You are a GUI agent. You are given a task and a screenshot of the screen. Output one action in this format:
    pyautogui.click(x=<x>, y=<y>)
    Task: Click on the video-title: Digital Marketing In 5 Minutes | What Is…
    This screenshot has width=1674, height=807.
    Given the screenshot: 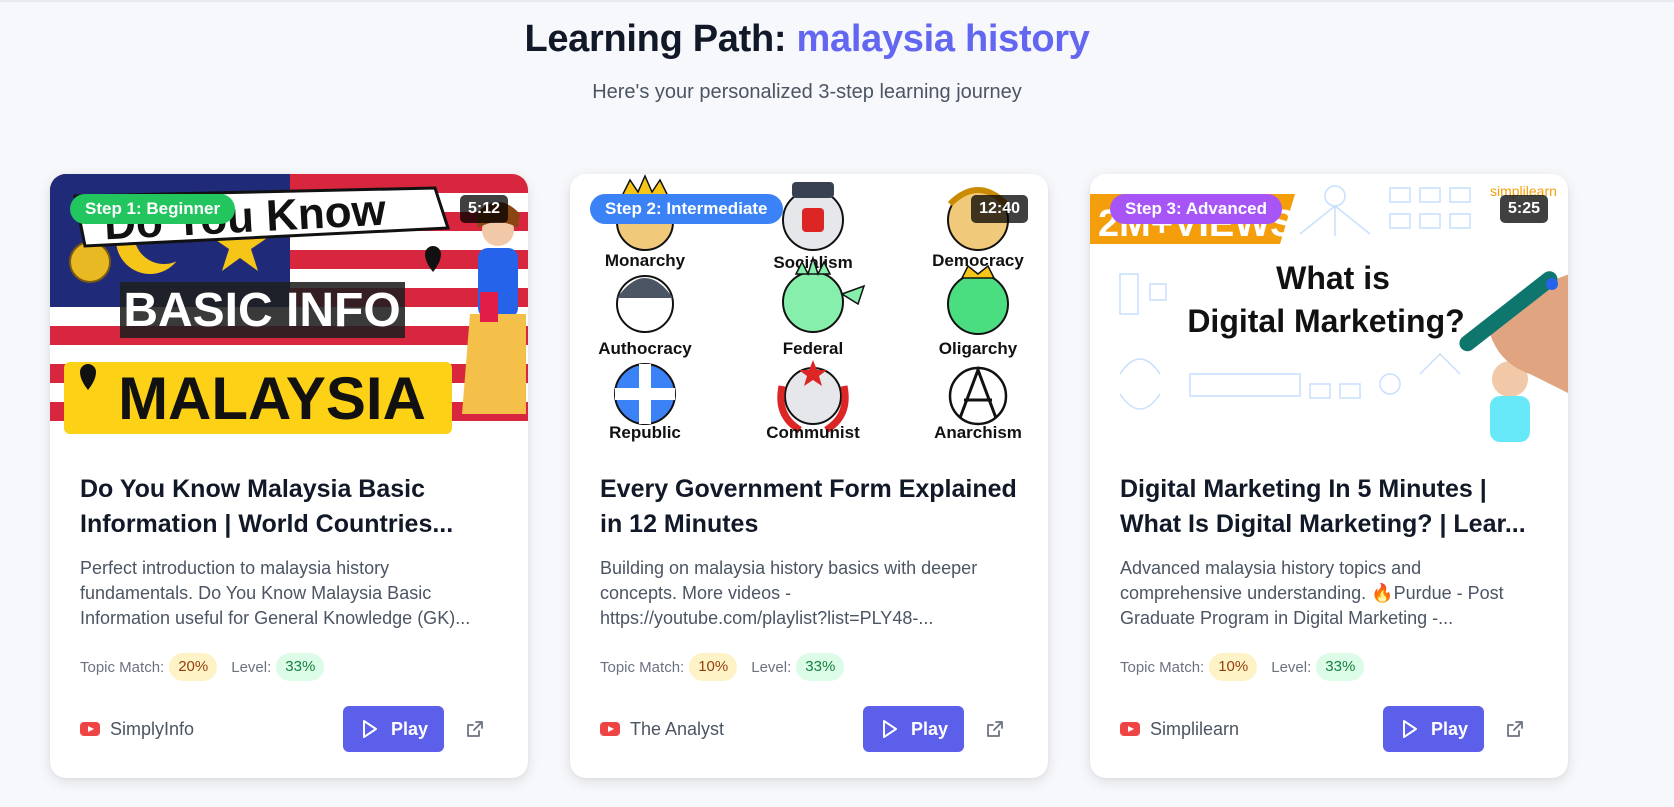 What is the action you would take?
    pyautogui.click(x=1329, y=507)
    